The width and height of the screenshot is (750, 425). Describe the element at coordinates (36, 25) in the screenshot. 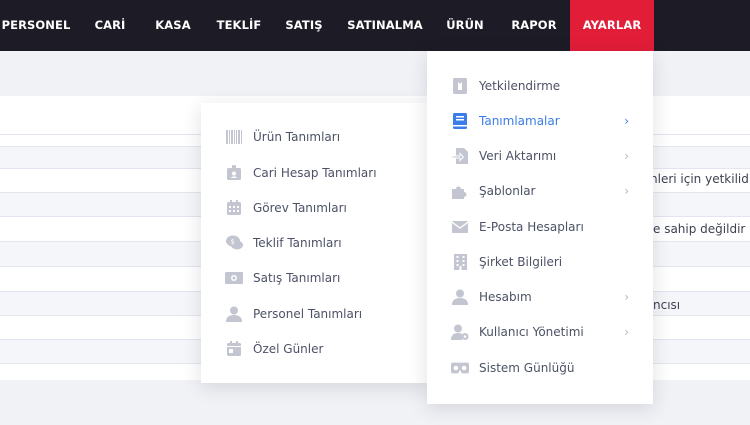

I see `nav-item-personel: PERSONEL` at that location.